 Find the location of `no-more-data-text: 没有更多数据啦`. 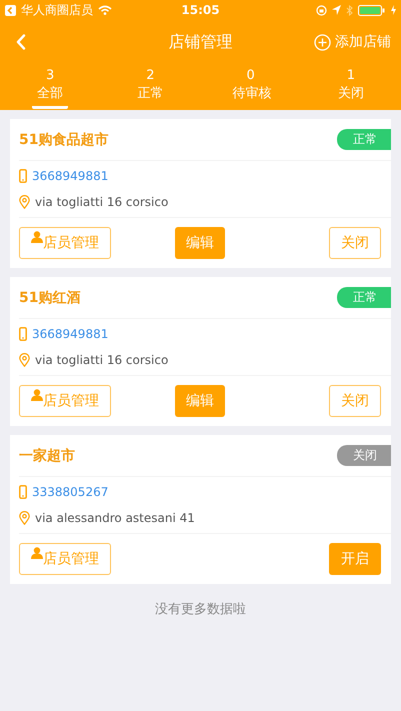

no-more-data-text: 没有更多数据啦 is located at coordinates (200, 609).